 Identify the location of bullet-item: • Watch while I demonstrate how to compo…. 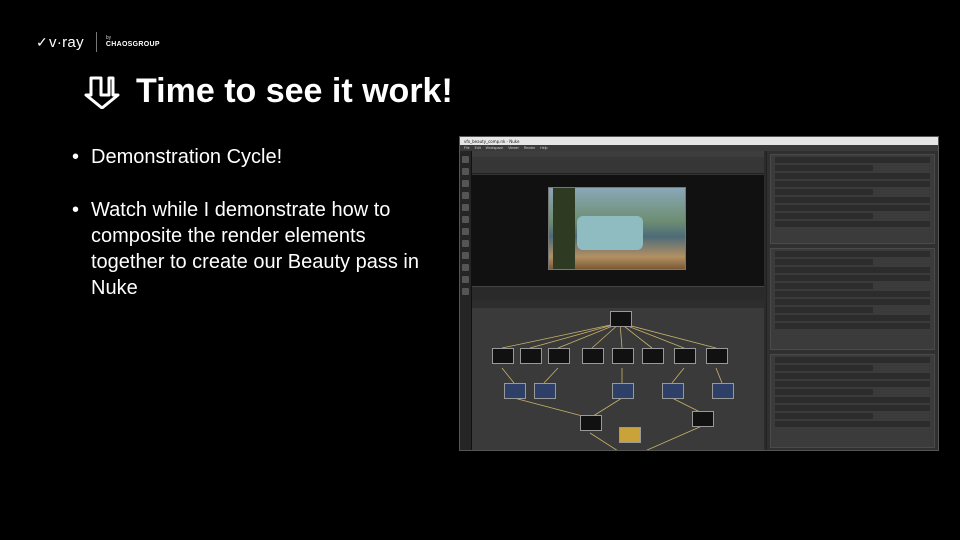
(257, 249).